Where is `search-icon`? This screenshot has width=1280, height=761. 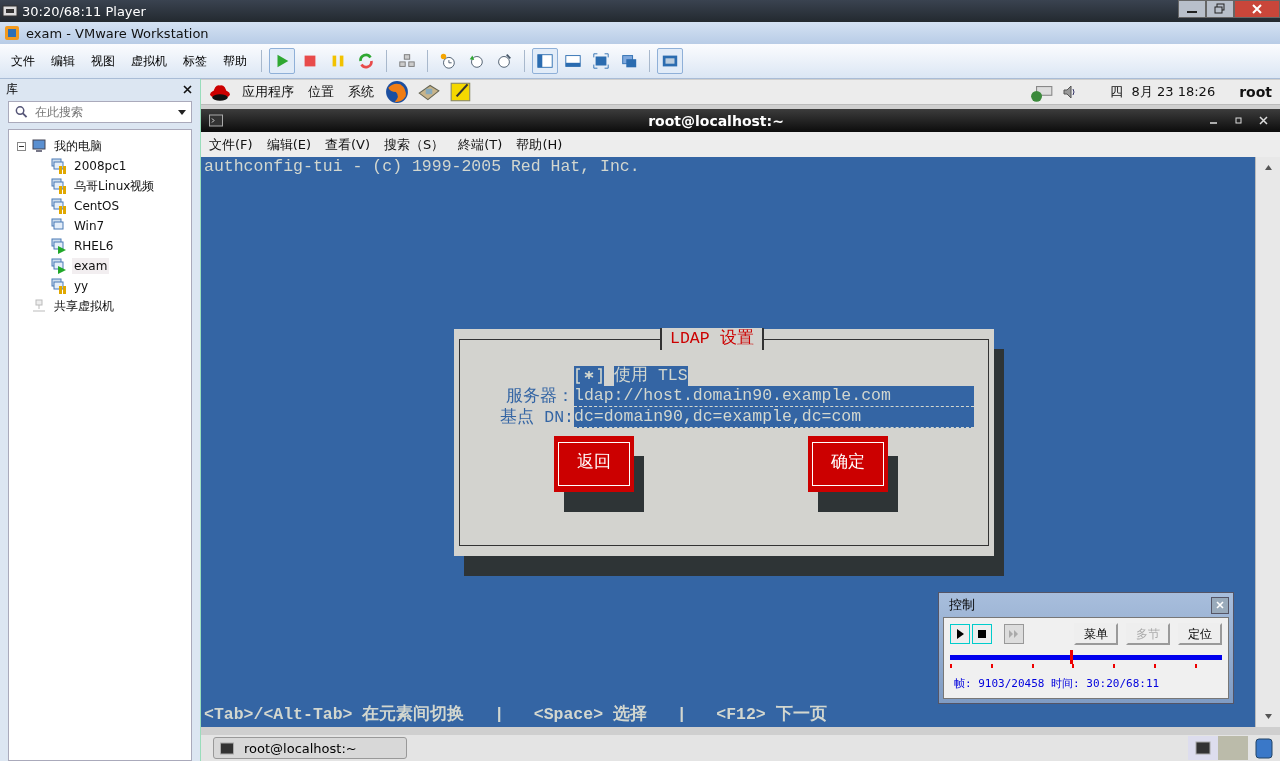
search-icon is located at coordinates (21, 111).